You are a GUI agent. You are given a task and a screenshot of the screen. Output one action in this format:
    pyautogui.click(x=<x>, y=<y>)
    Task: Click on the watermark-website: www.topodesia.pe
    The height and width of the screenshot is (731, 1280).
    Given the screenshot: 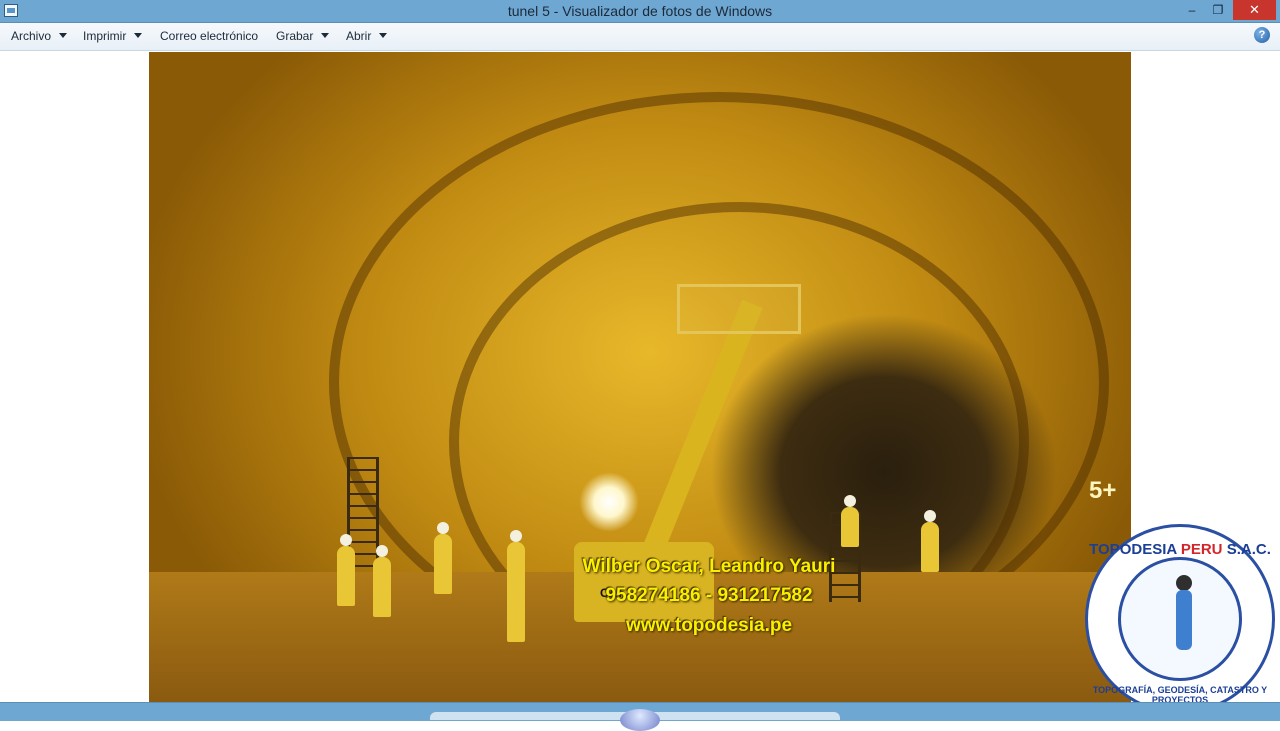 What is the action you would take?
    pyautogui.click(x=709, y=625)
    